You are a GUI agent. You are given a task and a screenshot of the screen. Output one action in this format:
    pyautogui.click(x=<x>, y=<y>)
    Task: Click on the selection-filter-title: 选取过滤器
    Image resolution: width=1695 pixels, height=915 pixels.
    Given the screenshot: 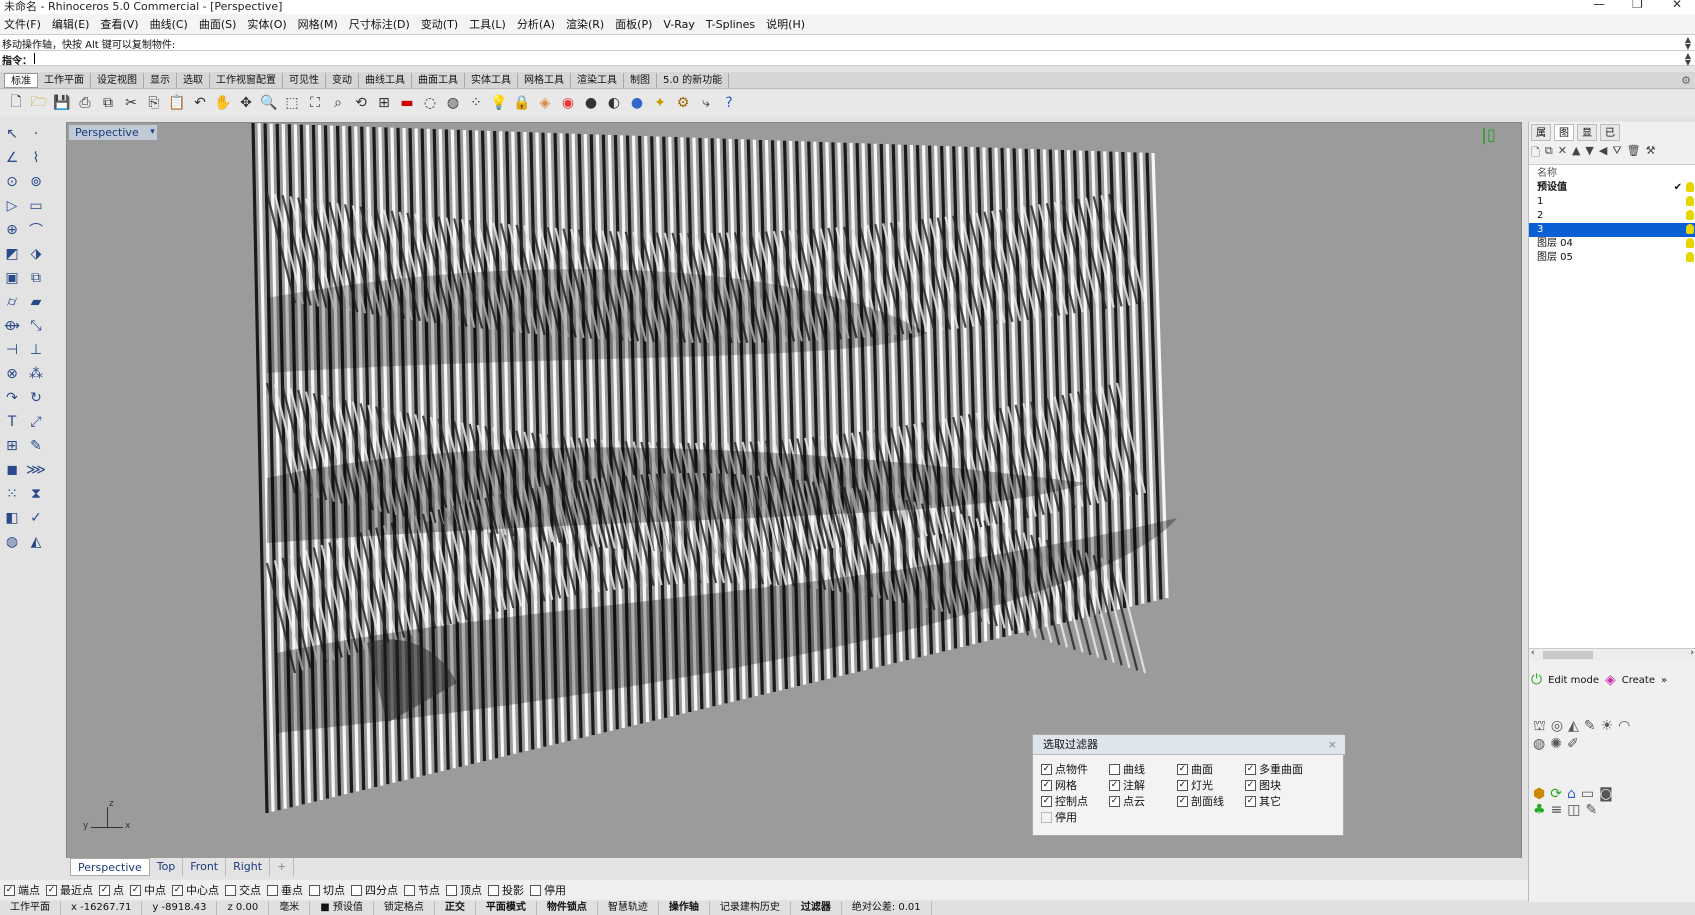 What is the action you would take?
    pyautogui.click(x=1189, y=745)
    